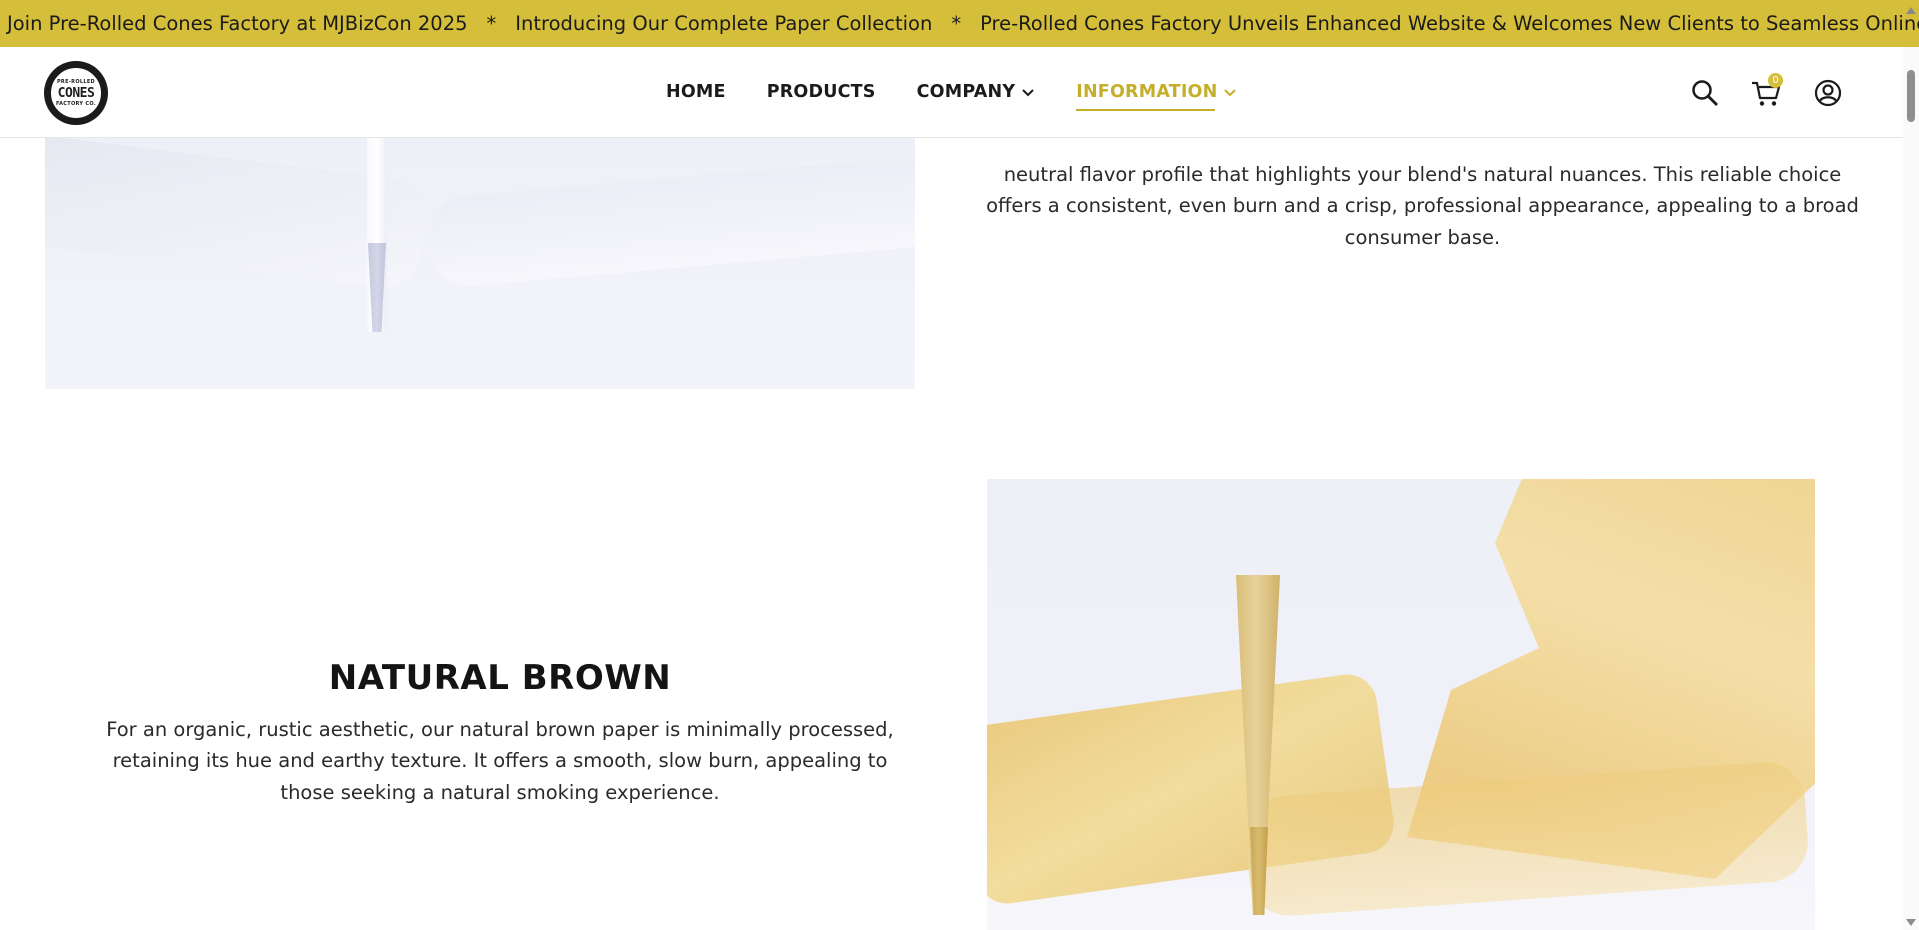 The width and height of the screenshot is (1919, 930). Describe the element at coordinates (500, 678) in the screenshot. I see `section-title: NATURAL BROWN` at that location.